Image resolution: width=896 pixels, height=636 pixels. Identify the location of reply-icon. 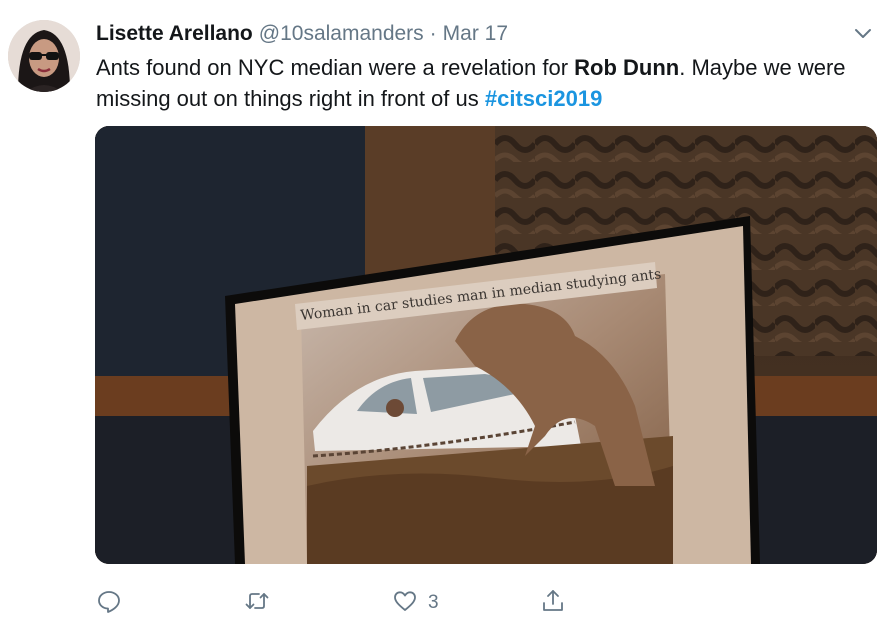
(109, 603).